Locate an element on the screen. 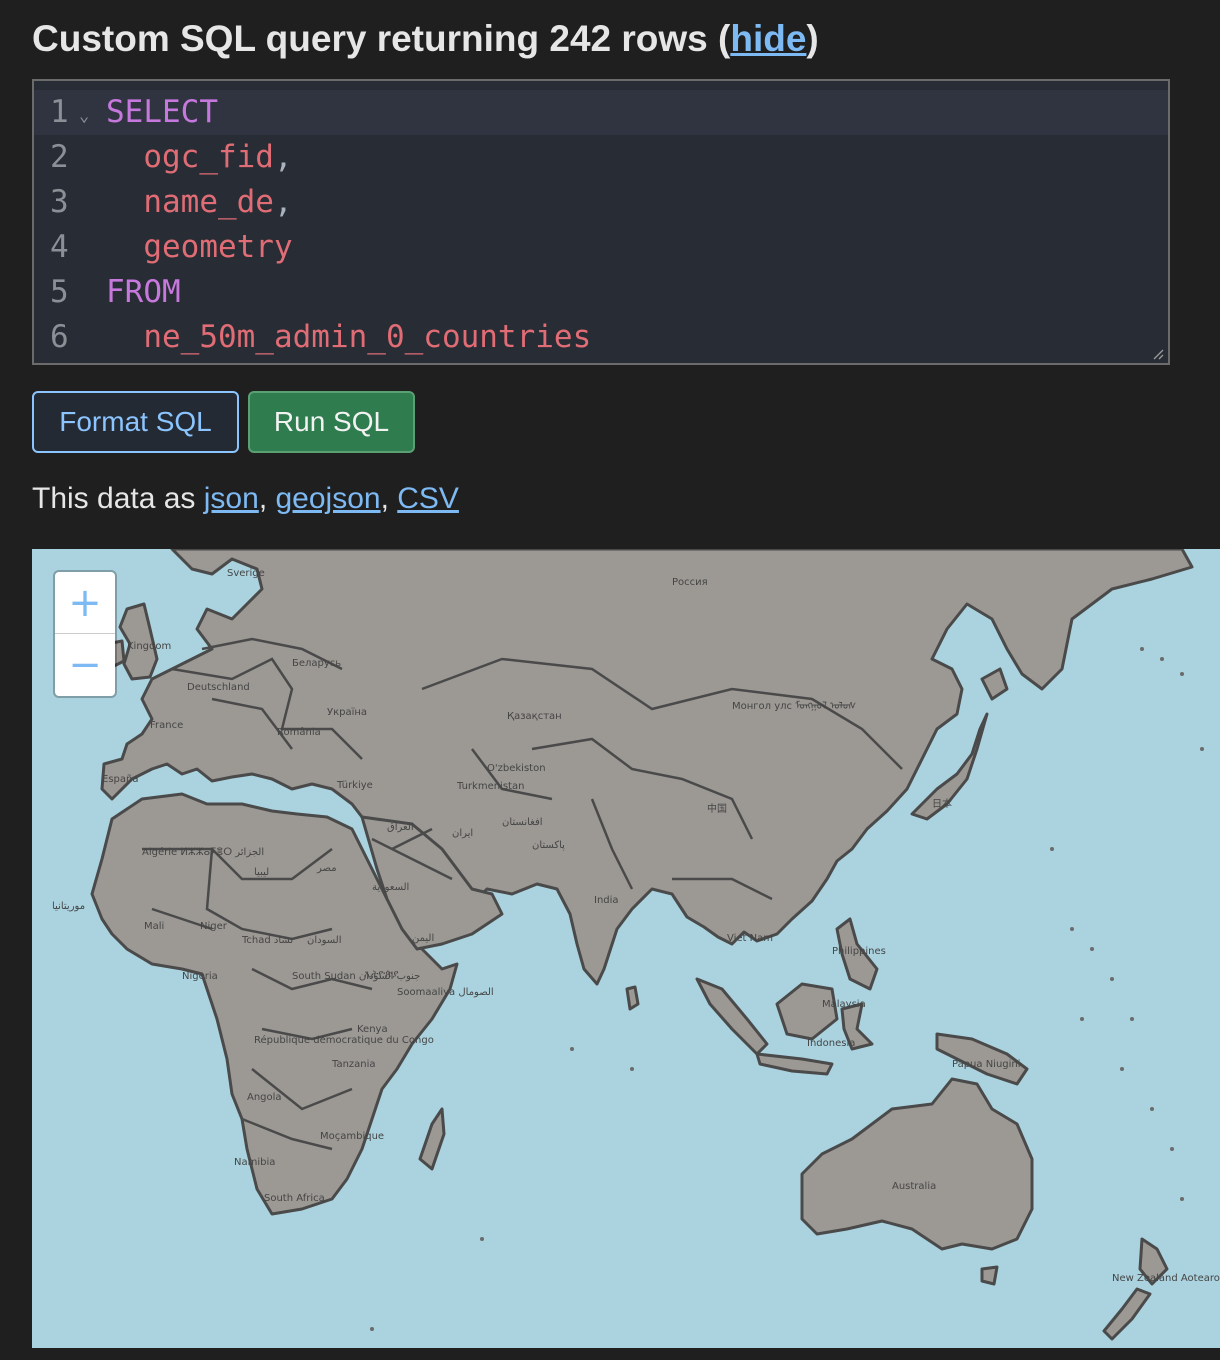 The image size is (1220, 1360). map-country-label: Papua Niugini is located at coordinates (986, 1064).